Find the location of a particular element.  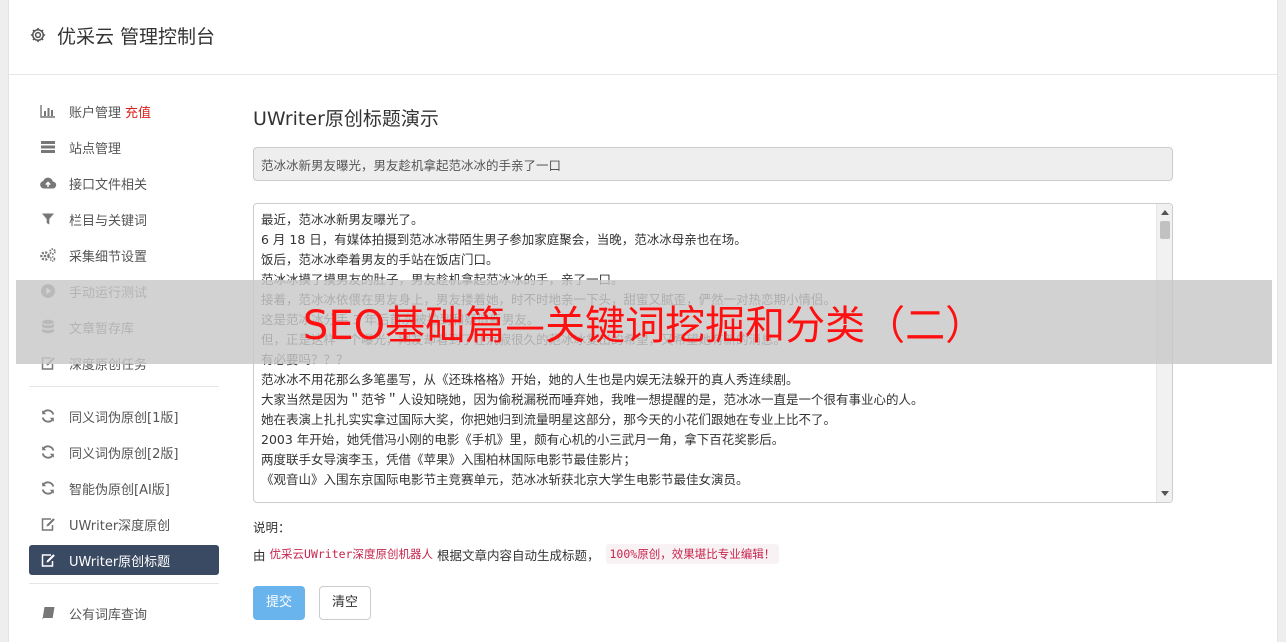

app-title: 优采云 管理控制台 is located at coordinates (136, 37).